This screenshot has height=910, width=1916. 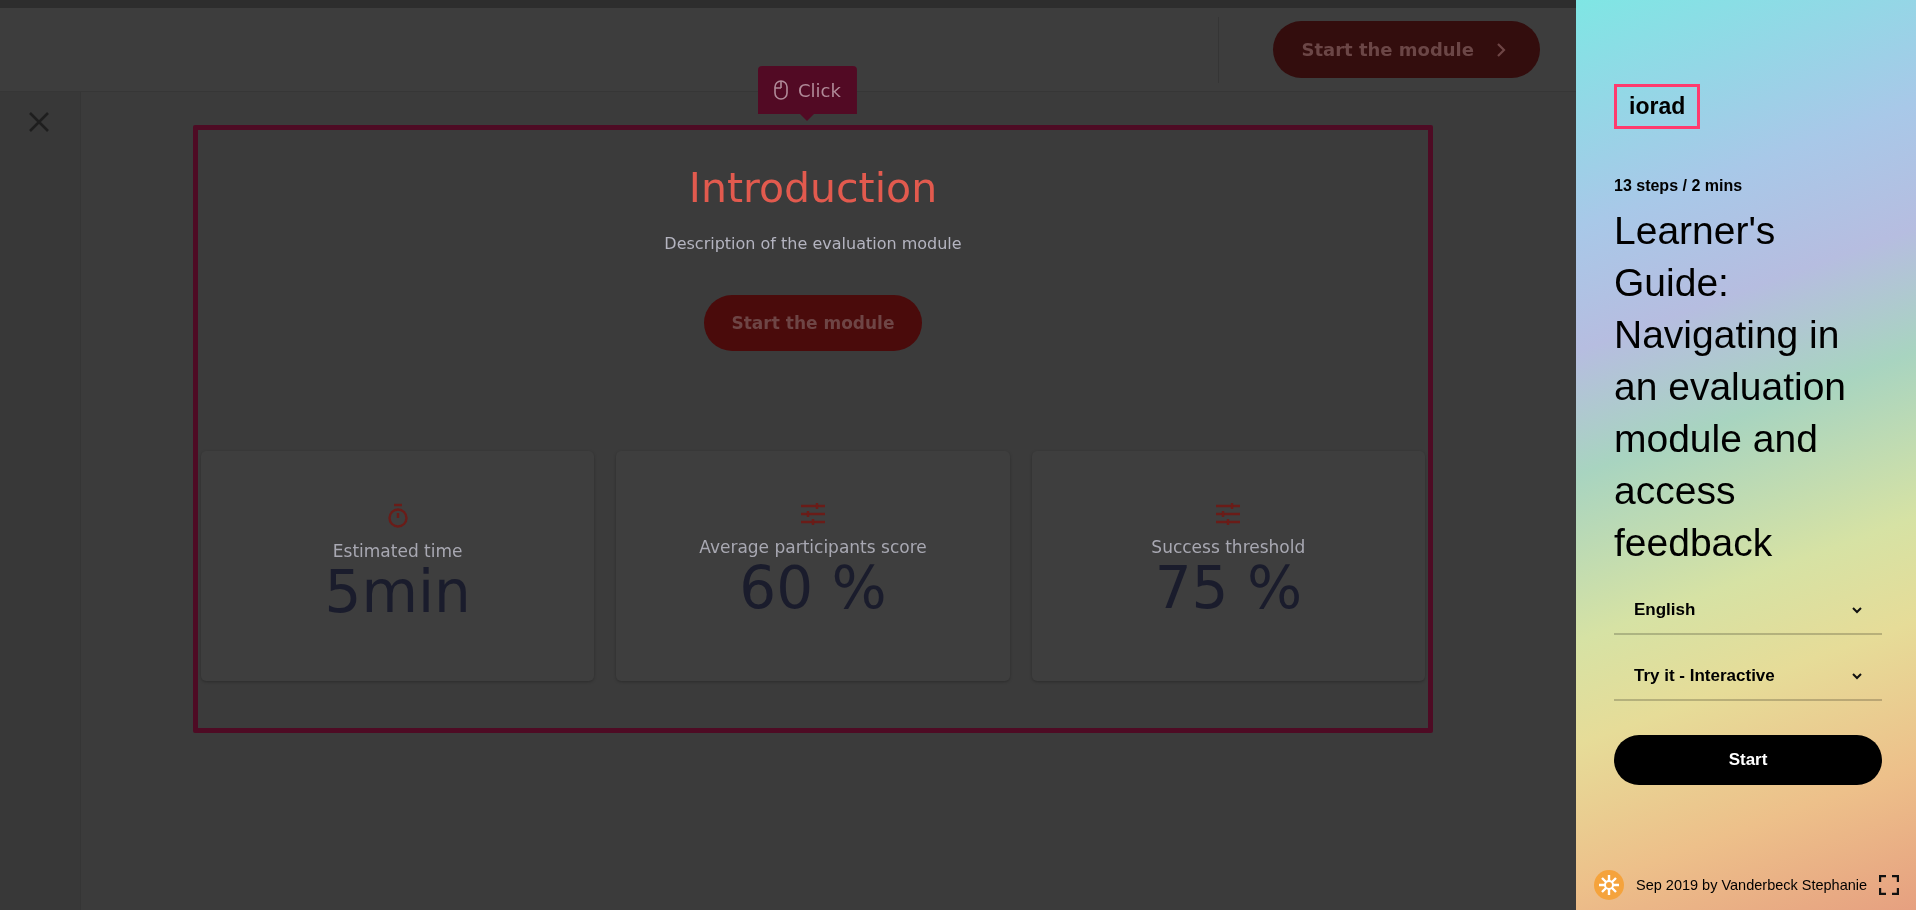 What do you see at coordinates (813, 188) in the screenshot?
I see `module-title: Introduction` at bounding box center [813, 188].